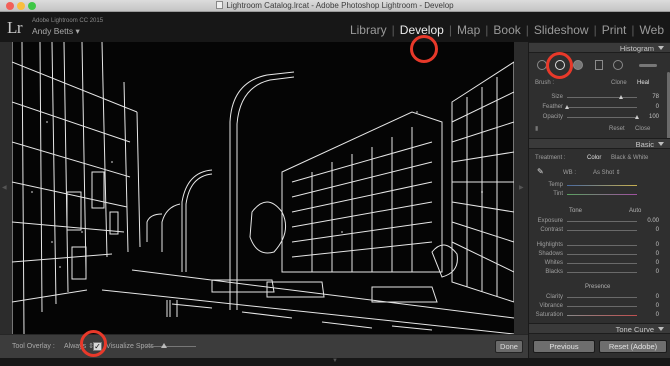 The image size is (670, 366). I want to click on visualize-spots-checkbox: ✓, so click(97, 346).